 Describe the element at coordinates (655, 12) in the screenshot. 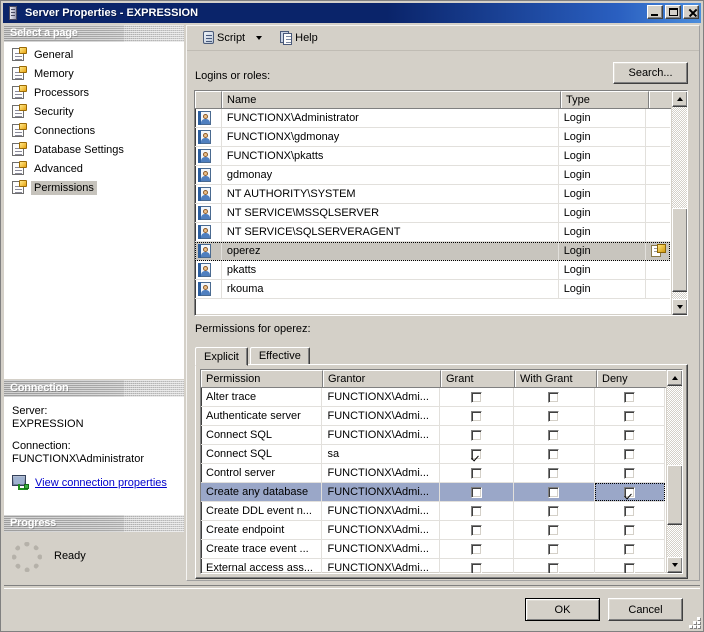

I see `minimize-button` at that location.